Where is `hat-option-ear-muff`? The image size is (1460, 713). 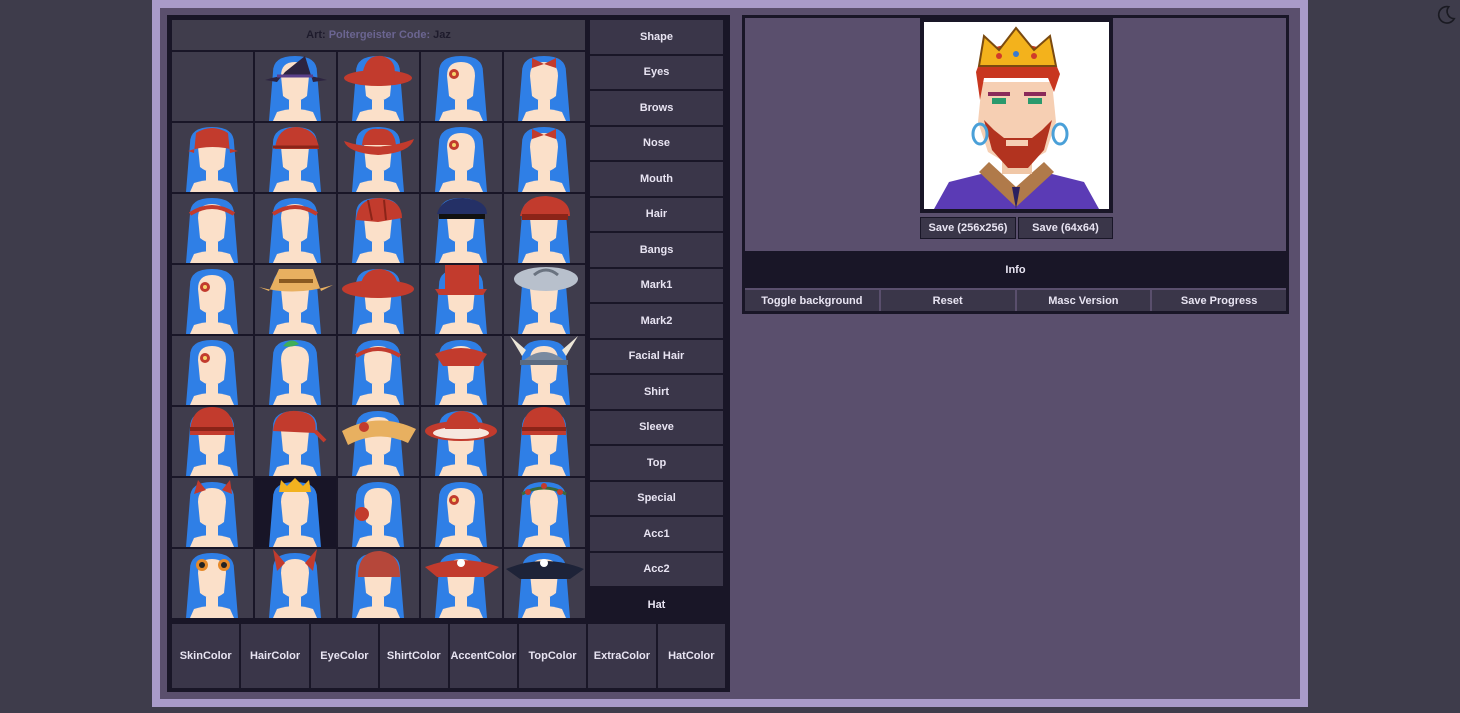
hat-option-ear-muff is located at coordinates (378, 512).